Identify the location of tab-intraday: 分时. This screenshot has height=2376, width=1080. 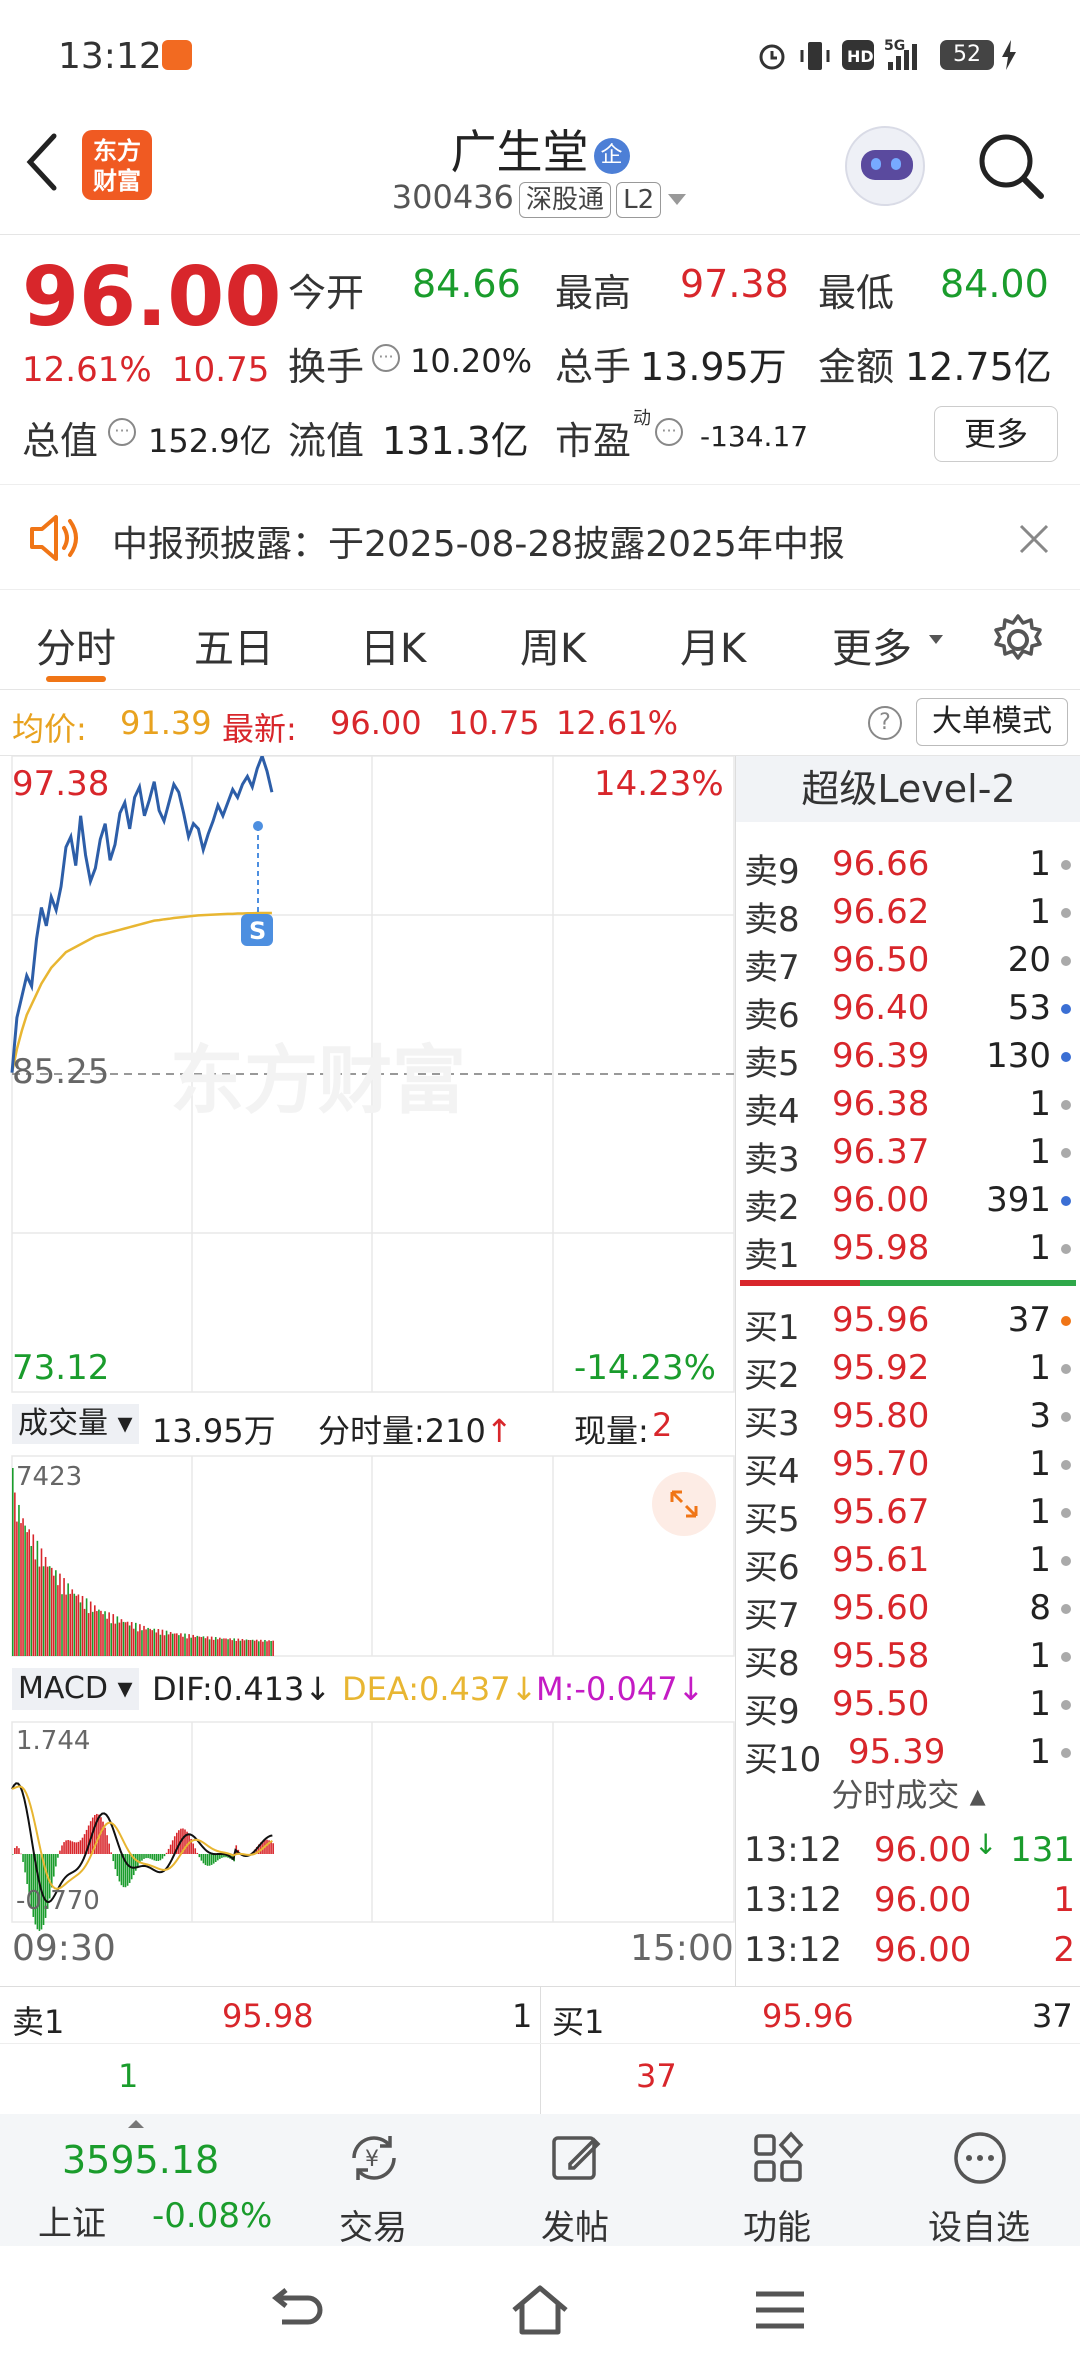
(76, 645).